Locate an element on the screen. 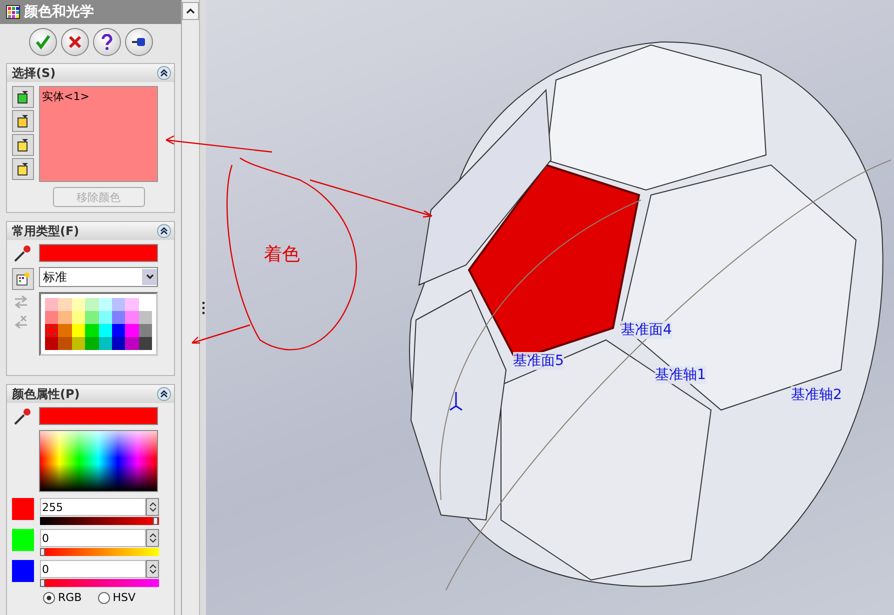  help-button is located at coordinates (106, 42).